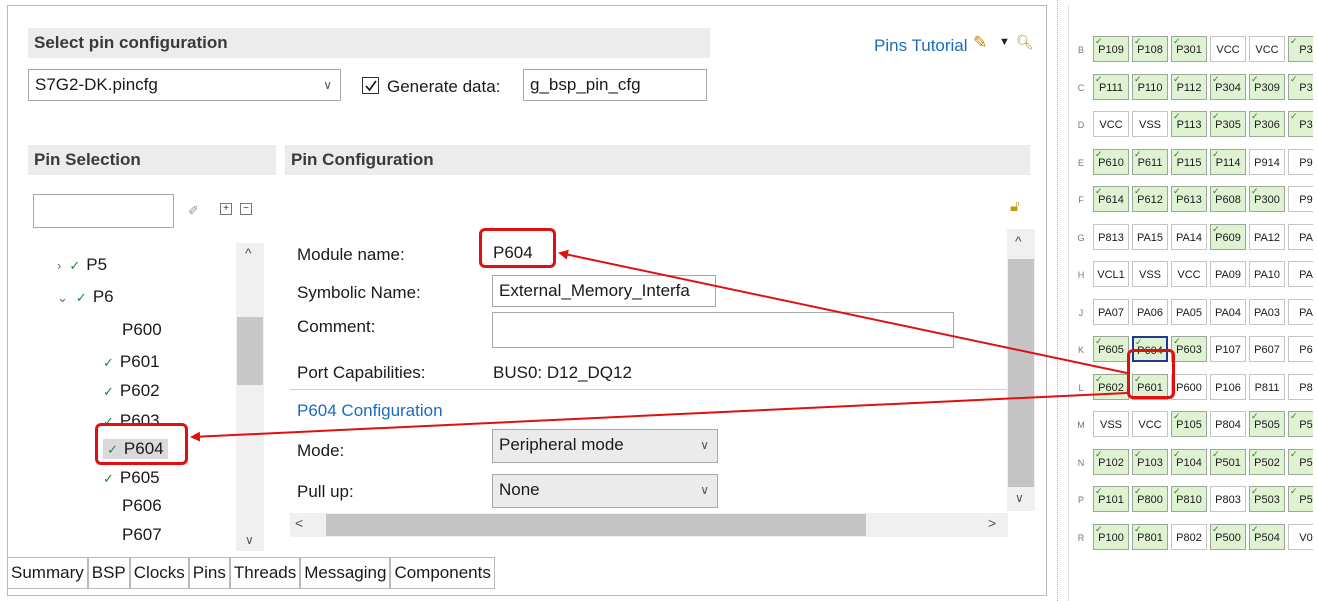 This screenshot has width=1317, height=601. What do you see at coordinates (843, 311) in the screenshot?
I see `arrow-to-module-name` at bounding box center [843, 311].